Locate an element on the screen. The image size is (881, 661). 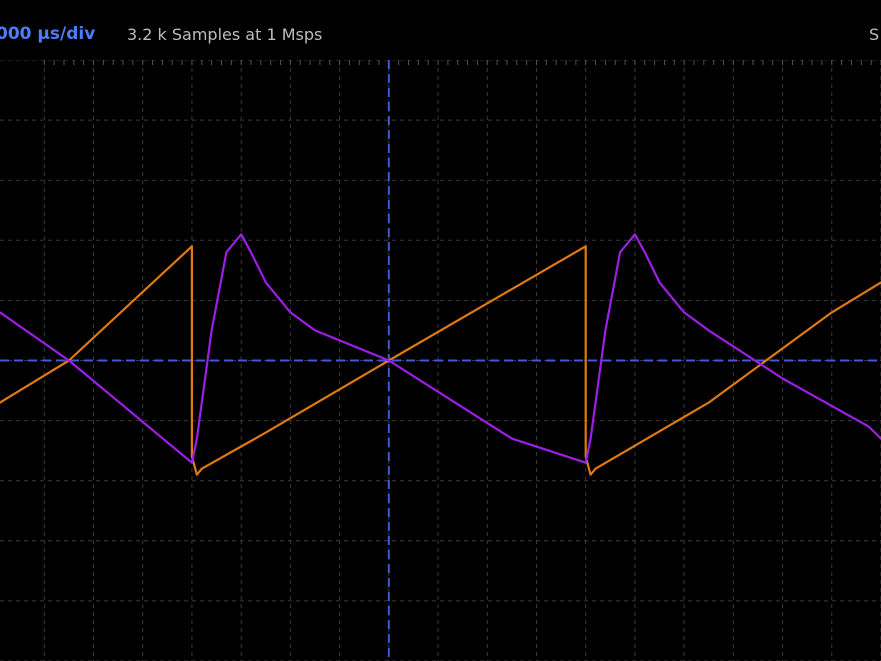
scope-header: 000 µs/div 3.2 k Samples at 1 Msps S is located at coordinates (440, 30).